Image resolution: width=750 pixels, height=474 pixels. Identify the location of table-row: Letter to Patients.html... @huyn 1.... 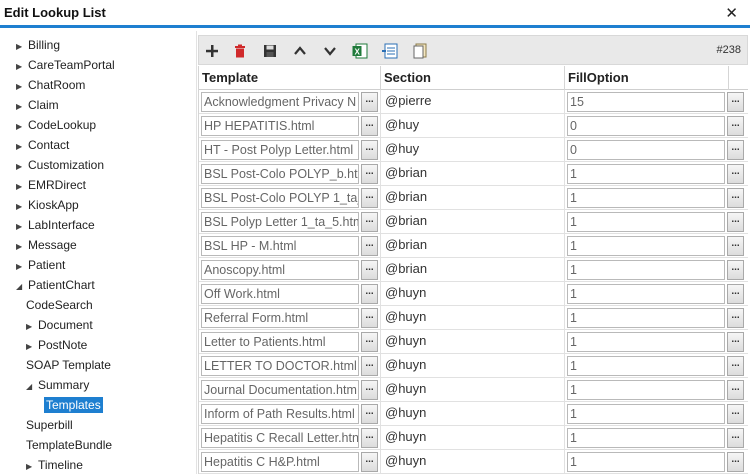
(473, 342).